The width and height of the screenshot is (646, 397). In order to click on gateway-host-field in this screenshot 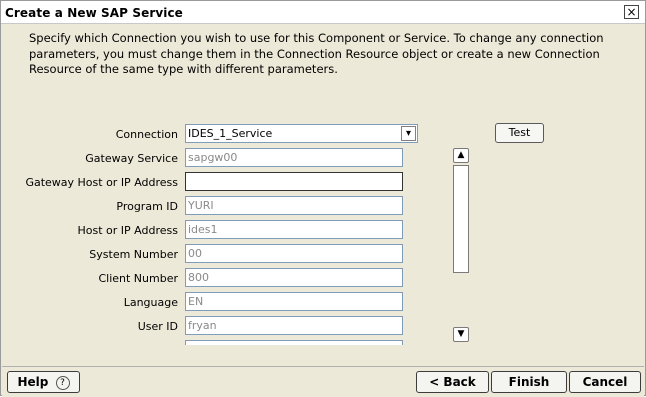, I will do `click(294, 181)`.